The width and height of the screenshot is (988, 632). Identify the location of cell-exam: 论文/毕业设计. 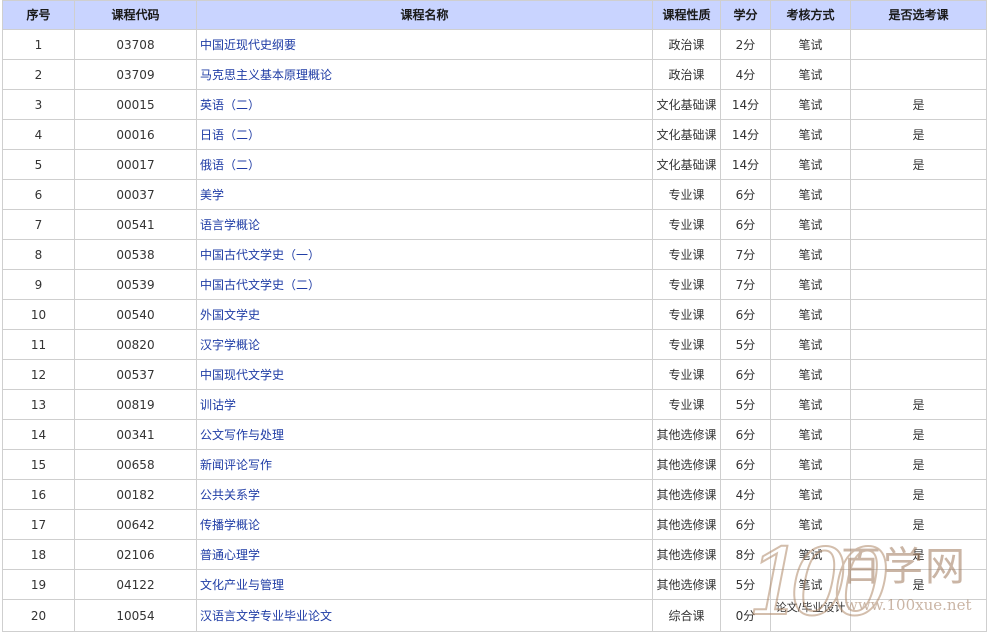
(810, 615).